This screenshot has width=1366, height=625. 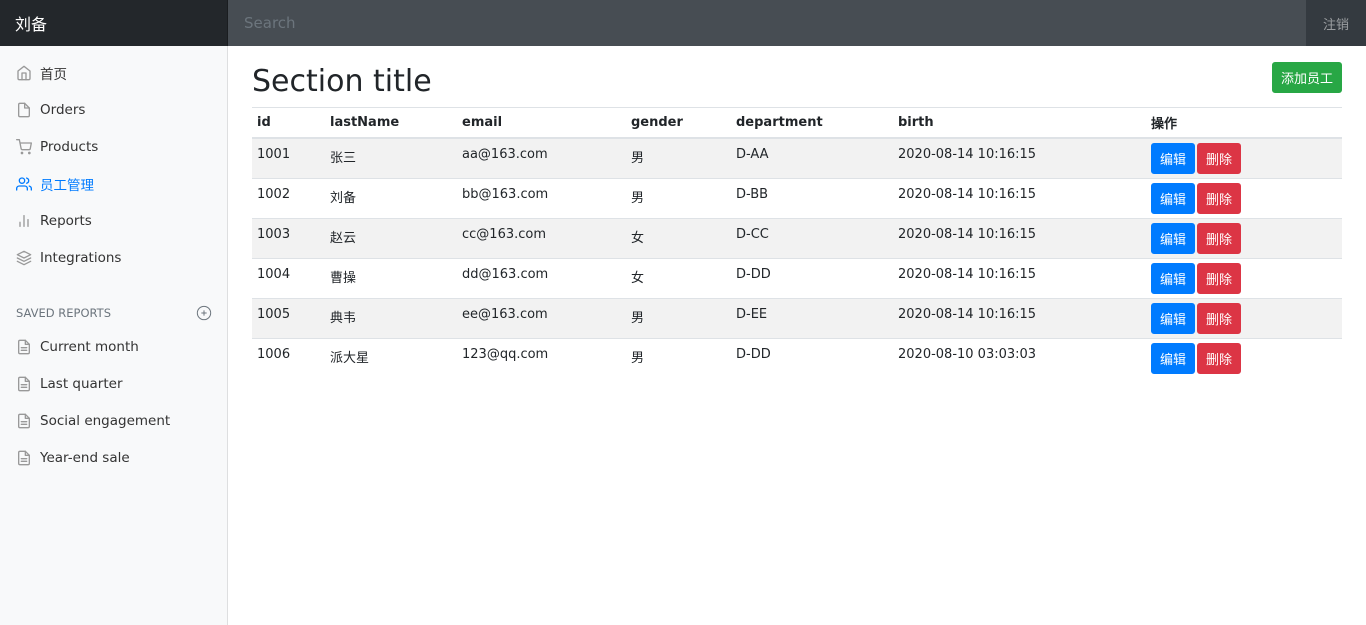 What do you see at coordinates (812, 197) in the screenshot?
I see `cell-department: D-BB` at bounding box center [812, 197].